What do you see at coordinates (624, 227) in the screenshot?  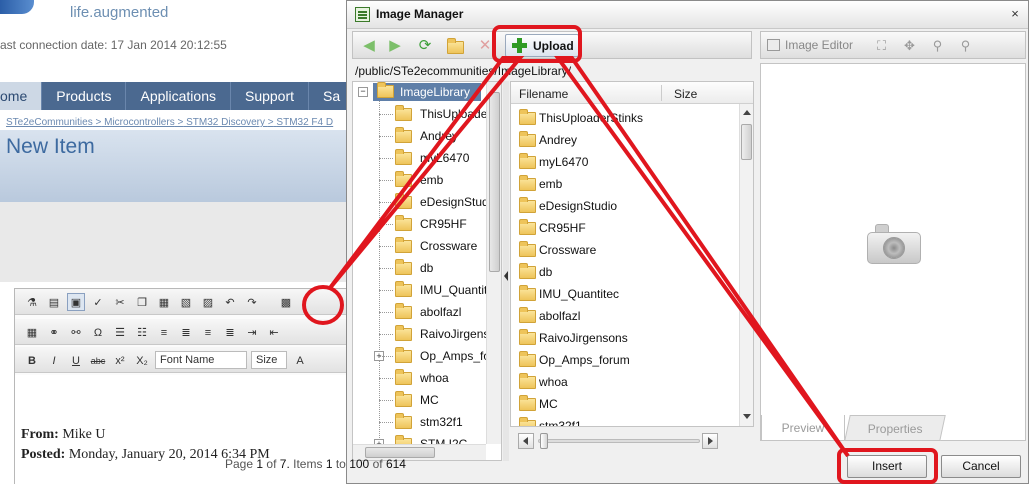 I see `file-list-item: CR95HF` at bounding box center [624, 227].